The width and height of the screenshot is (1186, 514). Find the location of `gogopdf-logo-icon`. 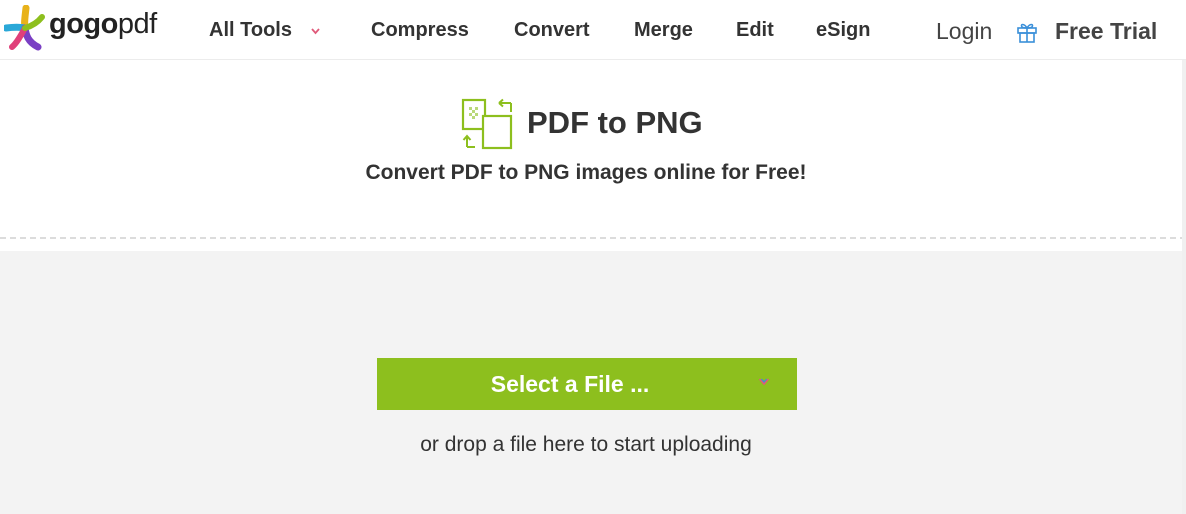

gogopdf-logo-icon is located at coordinates (24, 28).